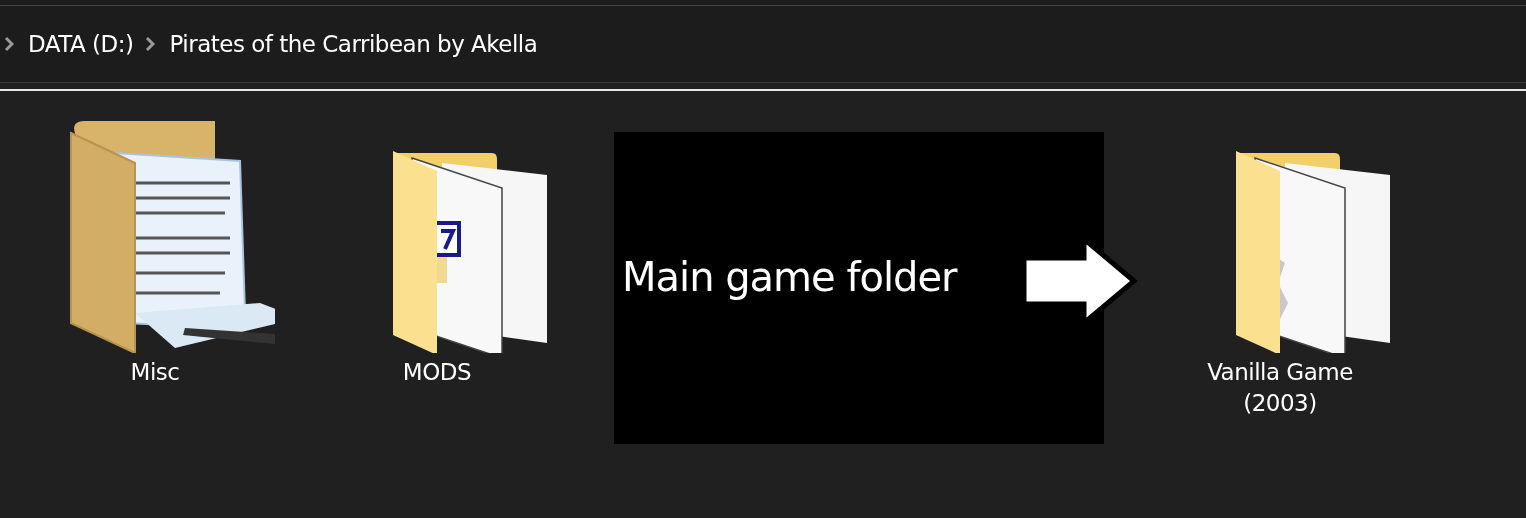 The width and height of the screenshot is (1526, 518). I want to click on folder-name: MODS, so click(437, 373).